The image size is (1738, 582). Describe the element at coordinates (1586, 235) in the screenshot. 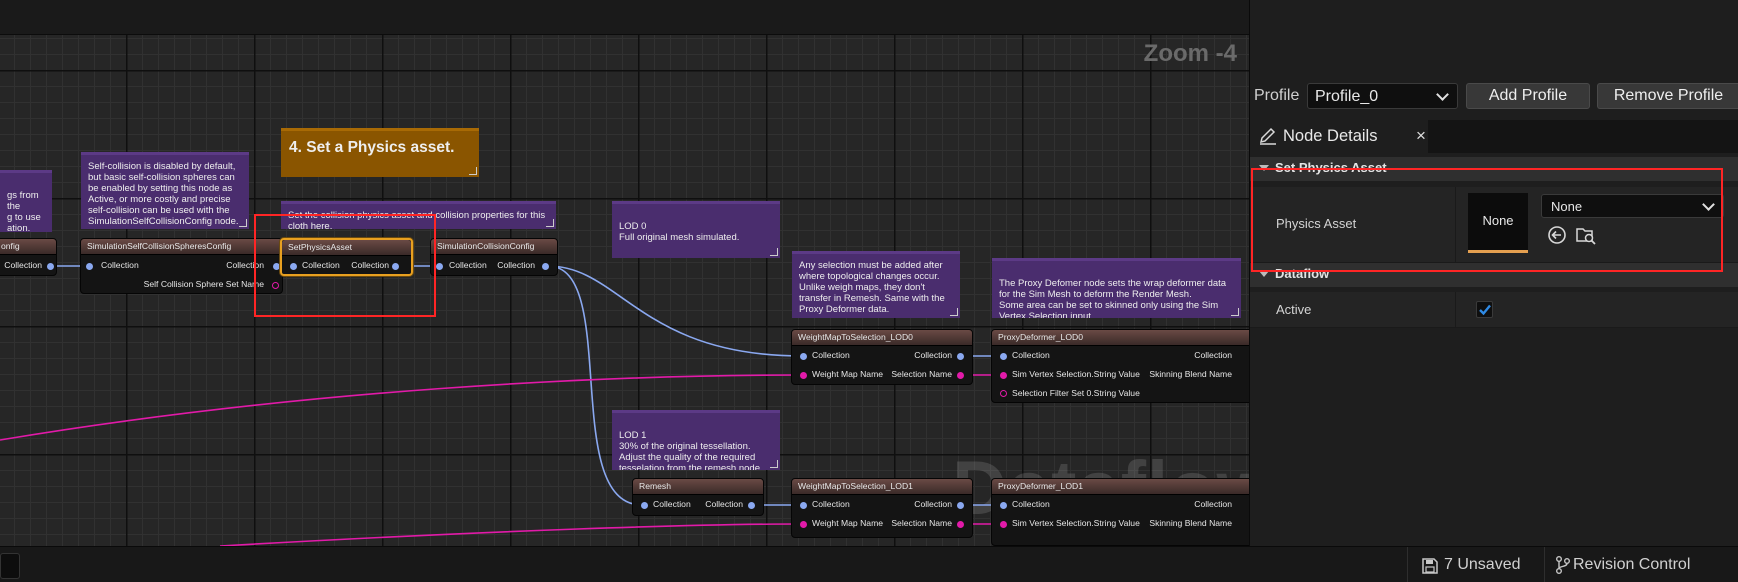

I see `browse-asset-icon` at that location.